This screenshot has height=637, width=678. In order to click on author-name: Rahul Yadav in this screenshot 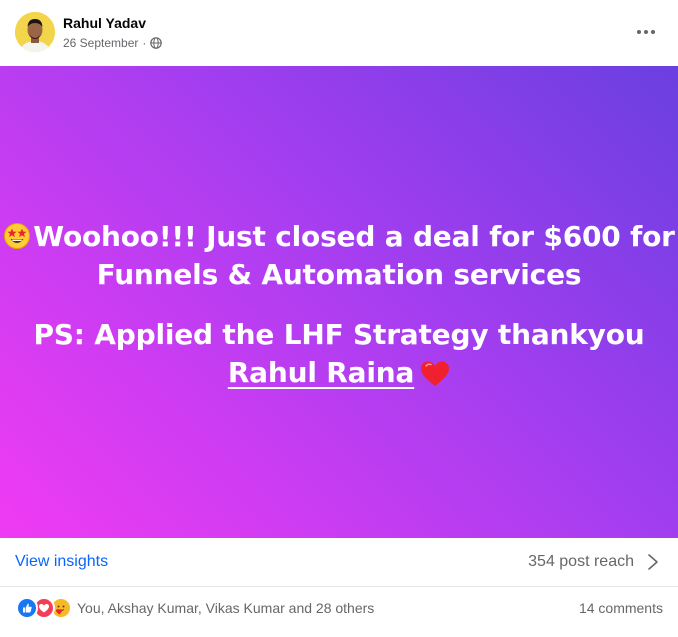, I will do `click(104, 23)`.